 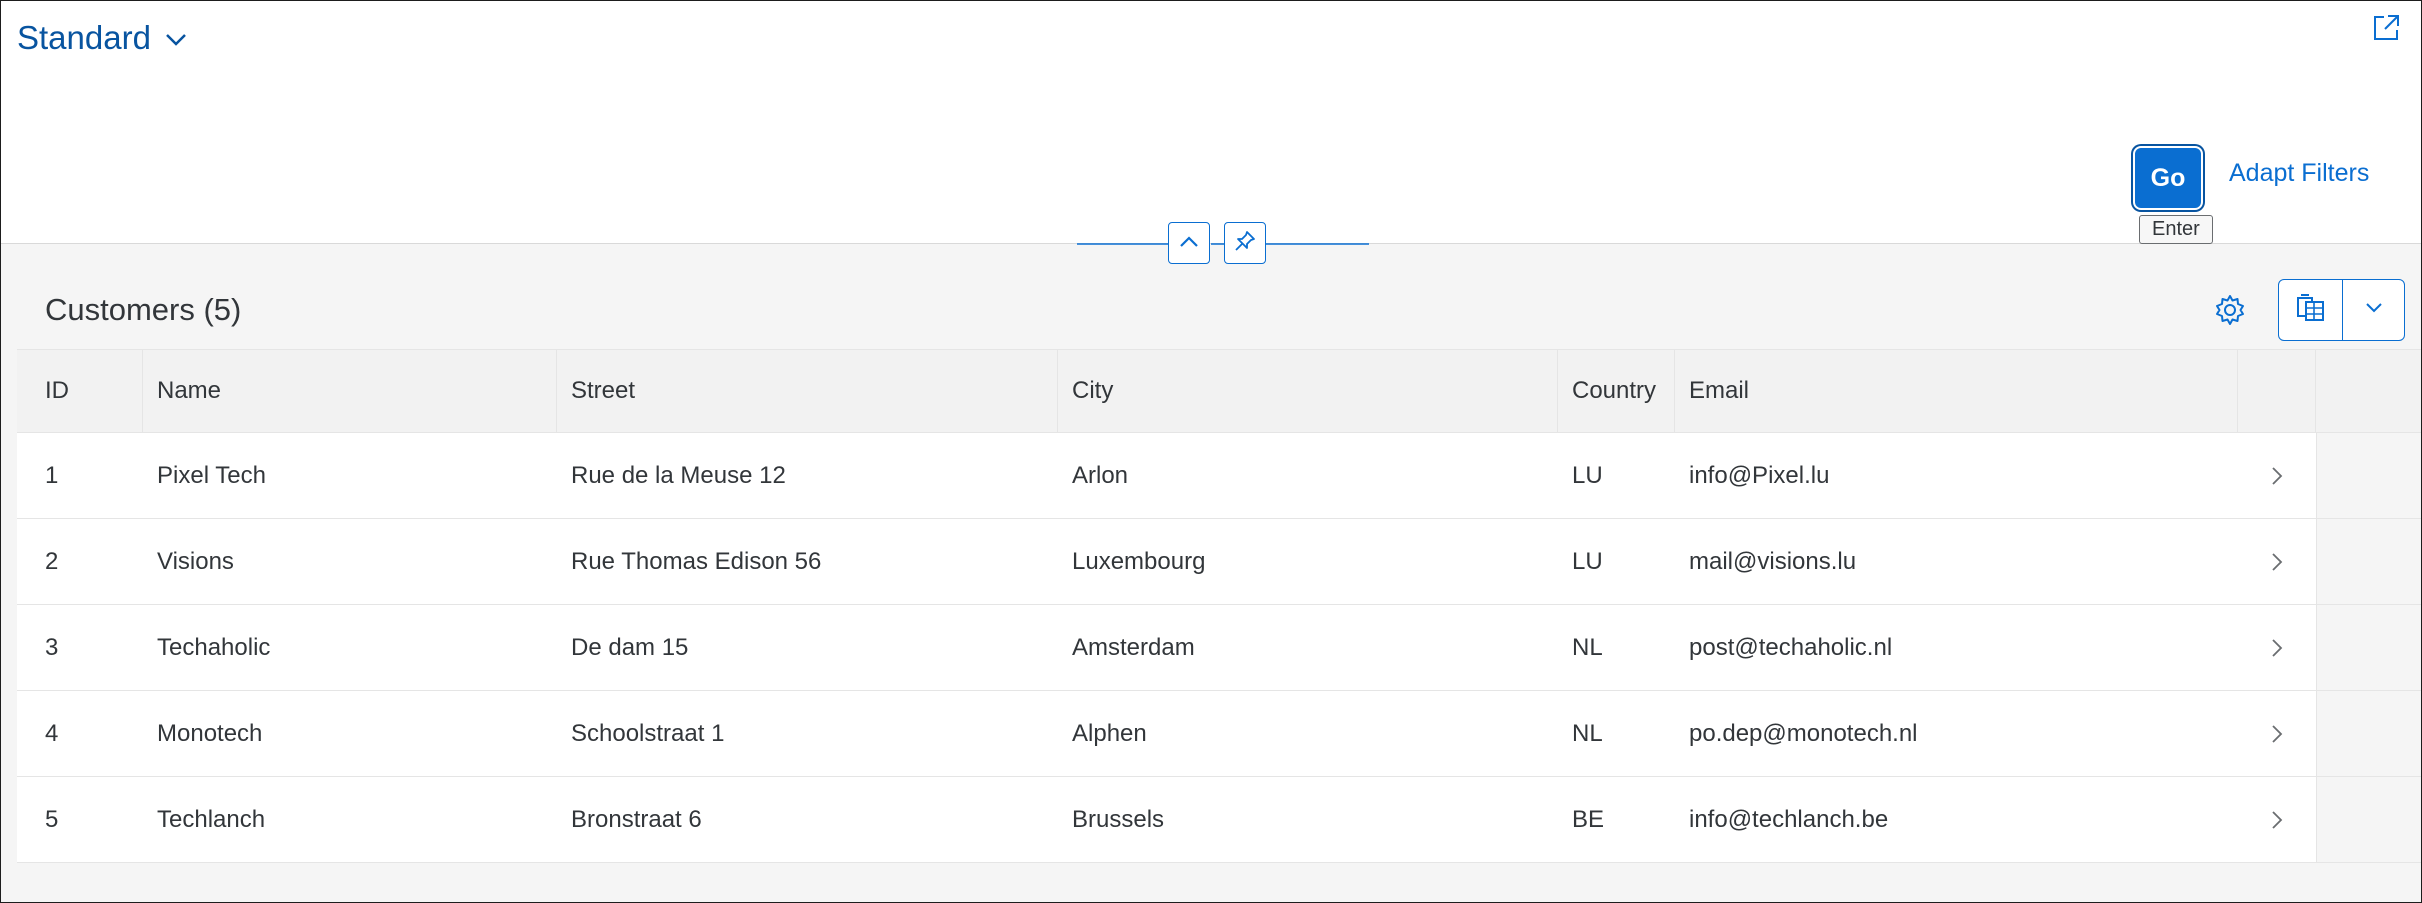 I want to click on header-divider-left, so click(x=1123, y=244).